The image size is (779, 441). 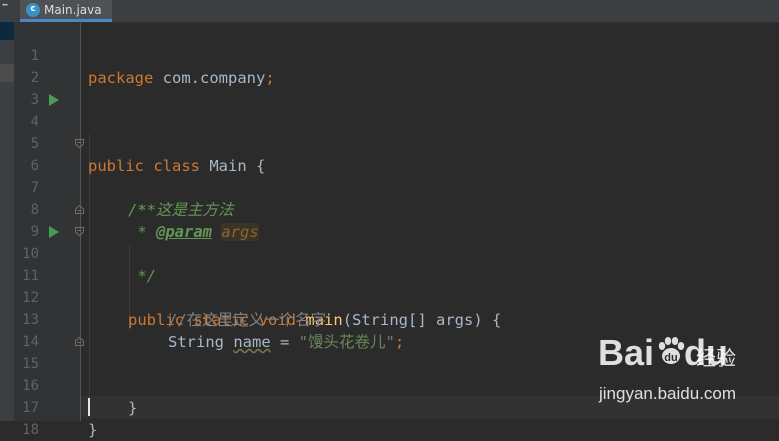 I want to click on code-line: 12 //在这里定义一个名字, so click(x=389, y=297).